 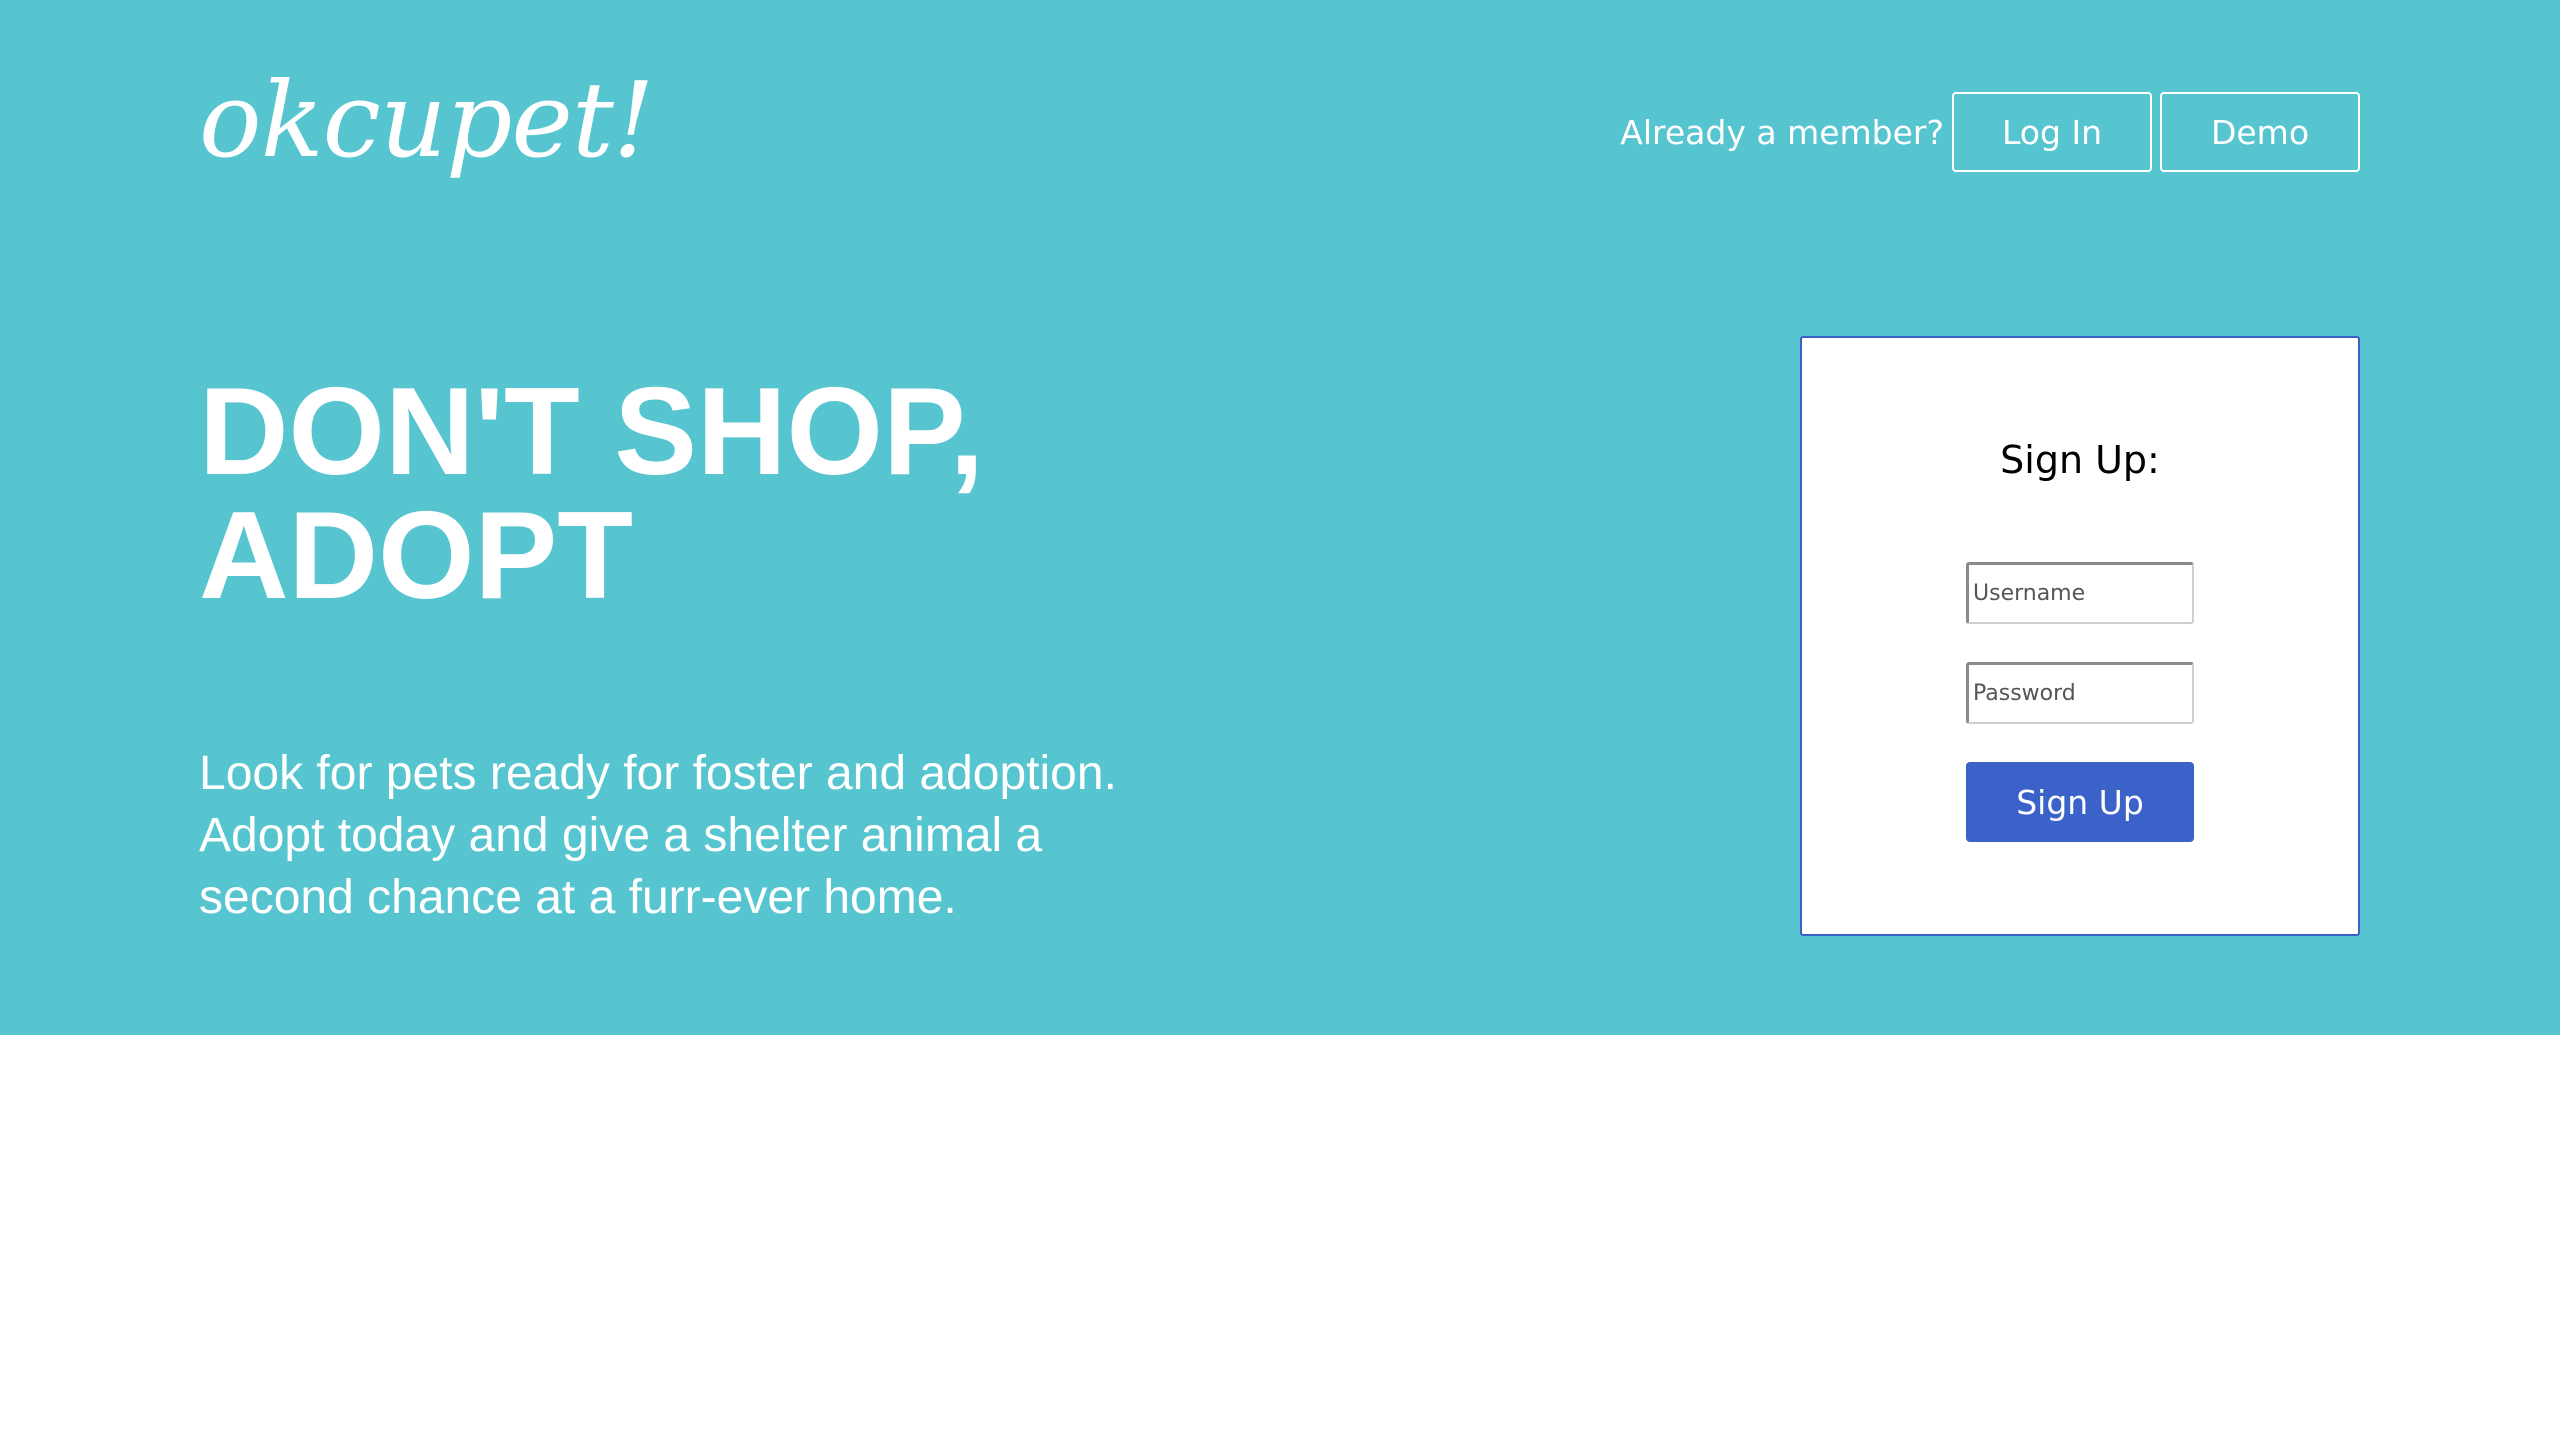 What do you see at coordinates (2052, 132) in the screenshot?
I see `login-button: Log In` at bounding box center [2052, 132].